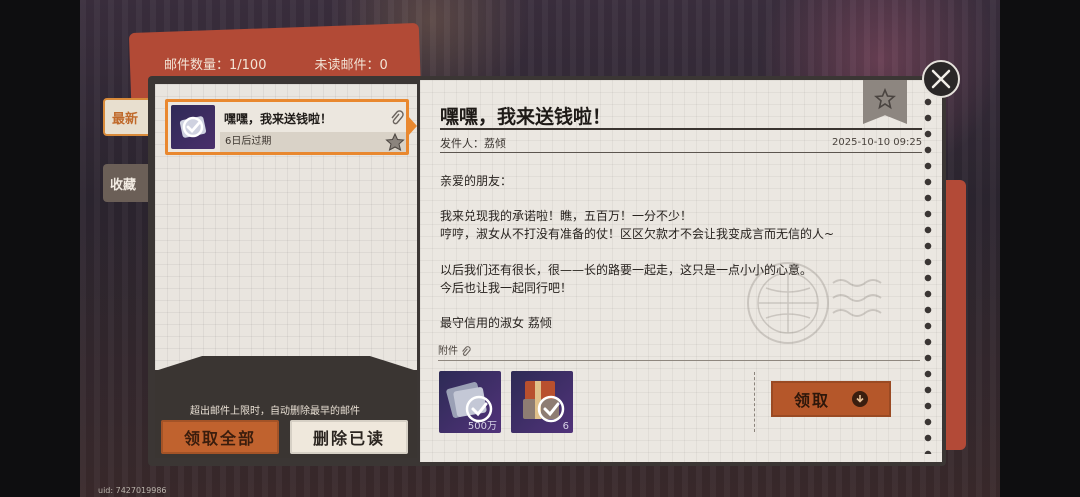 Image resolution: width=1080 pixels, height=497 pixels. What do you see at coordinates (1040, 248) in the screenshot?
I see `letterbox-right` at bounding box center [1040, 248].